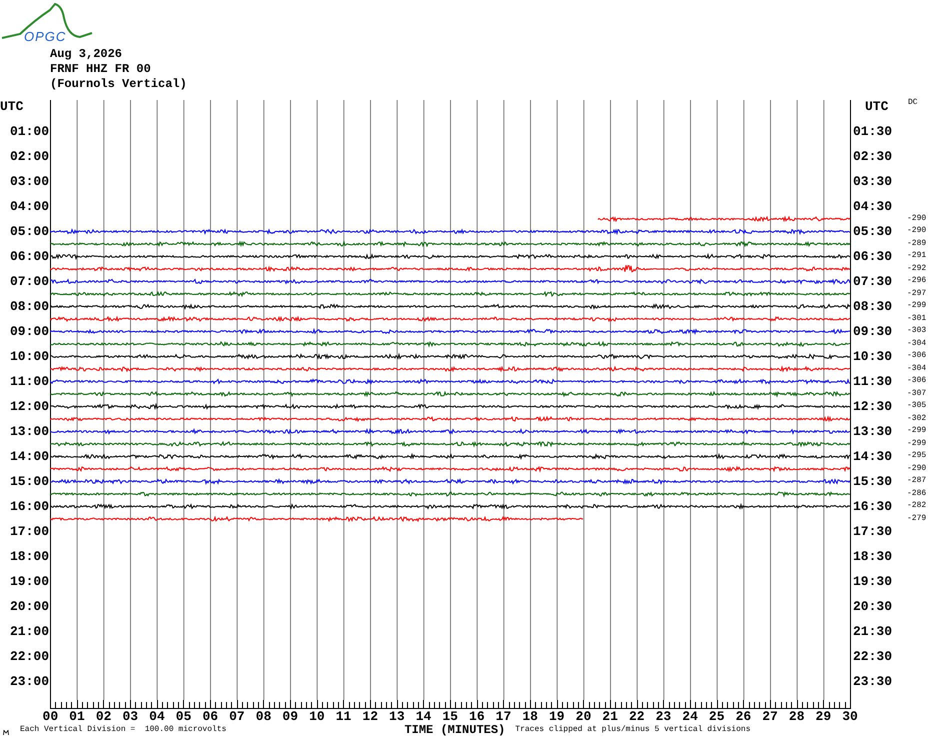 Image resolution: width=930 pixels, height=744 pixels. What do you see at coordinates (29, 531) in the screenshot?
I see `hour-label: 17:00` at bounding box center [29, 531].